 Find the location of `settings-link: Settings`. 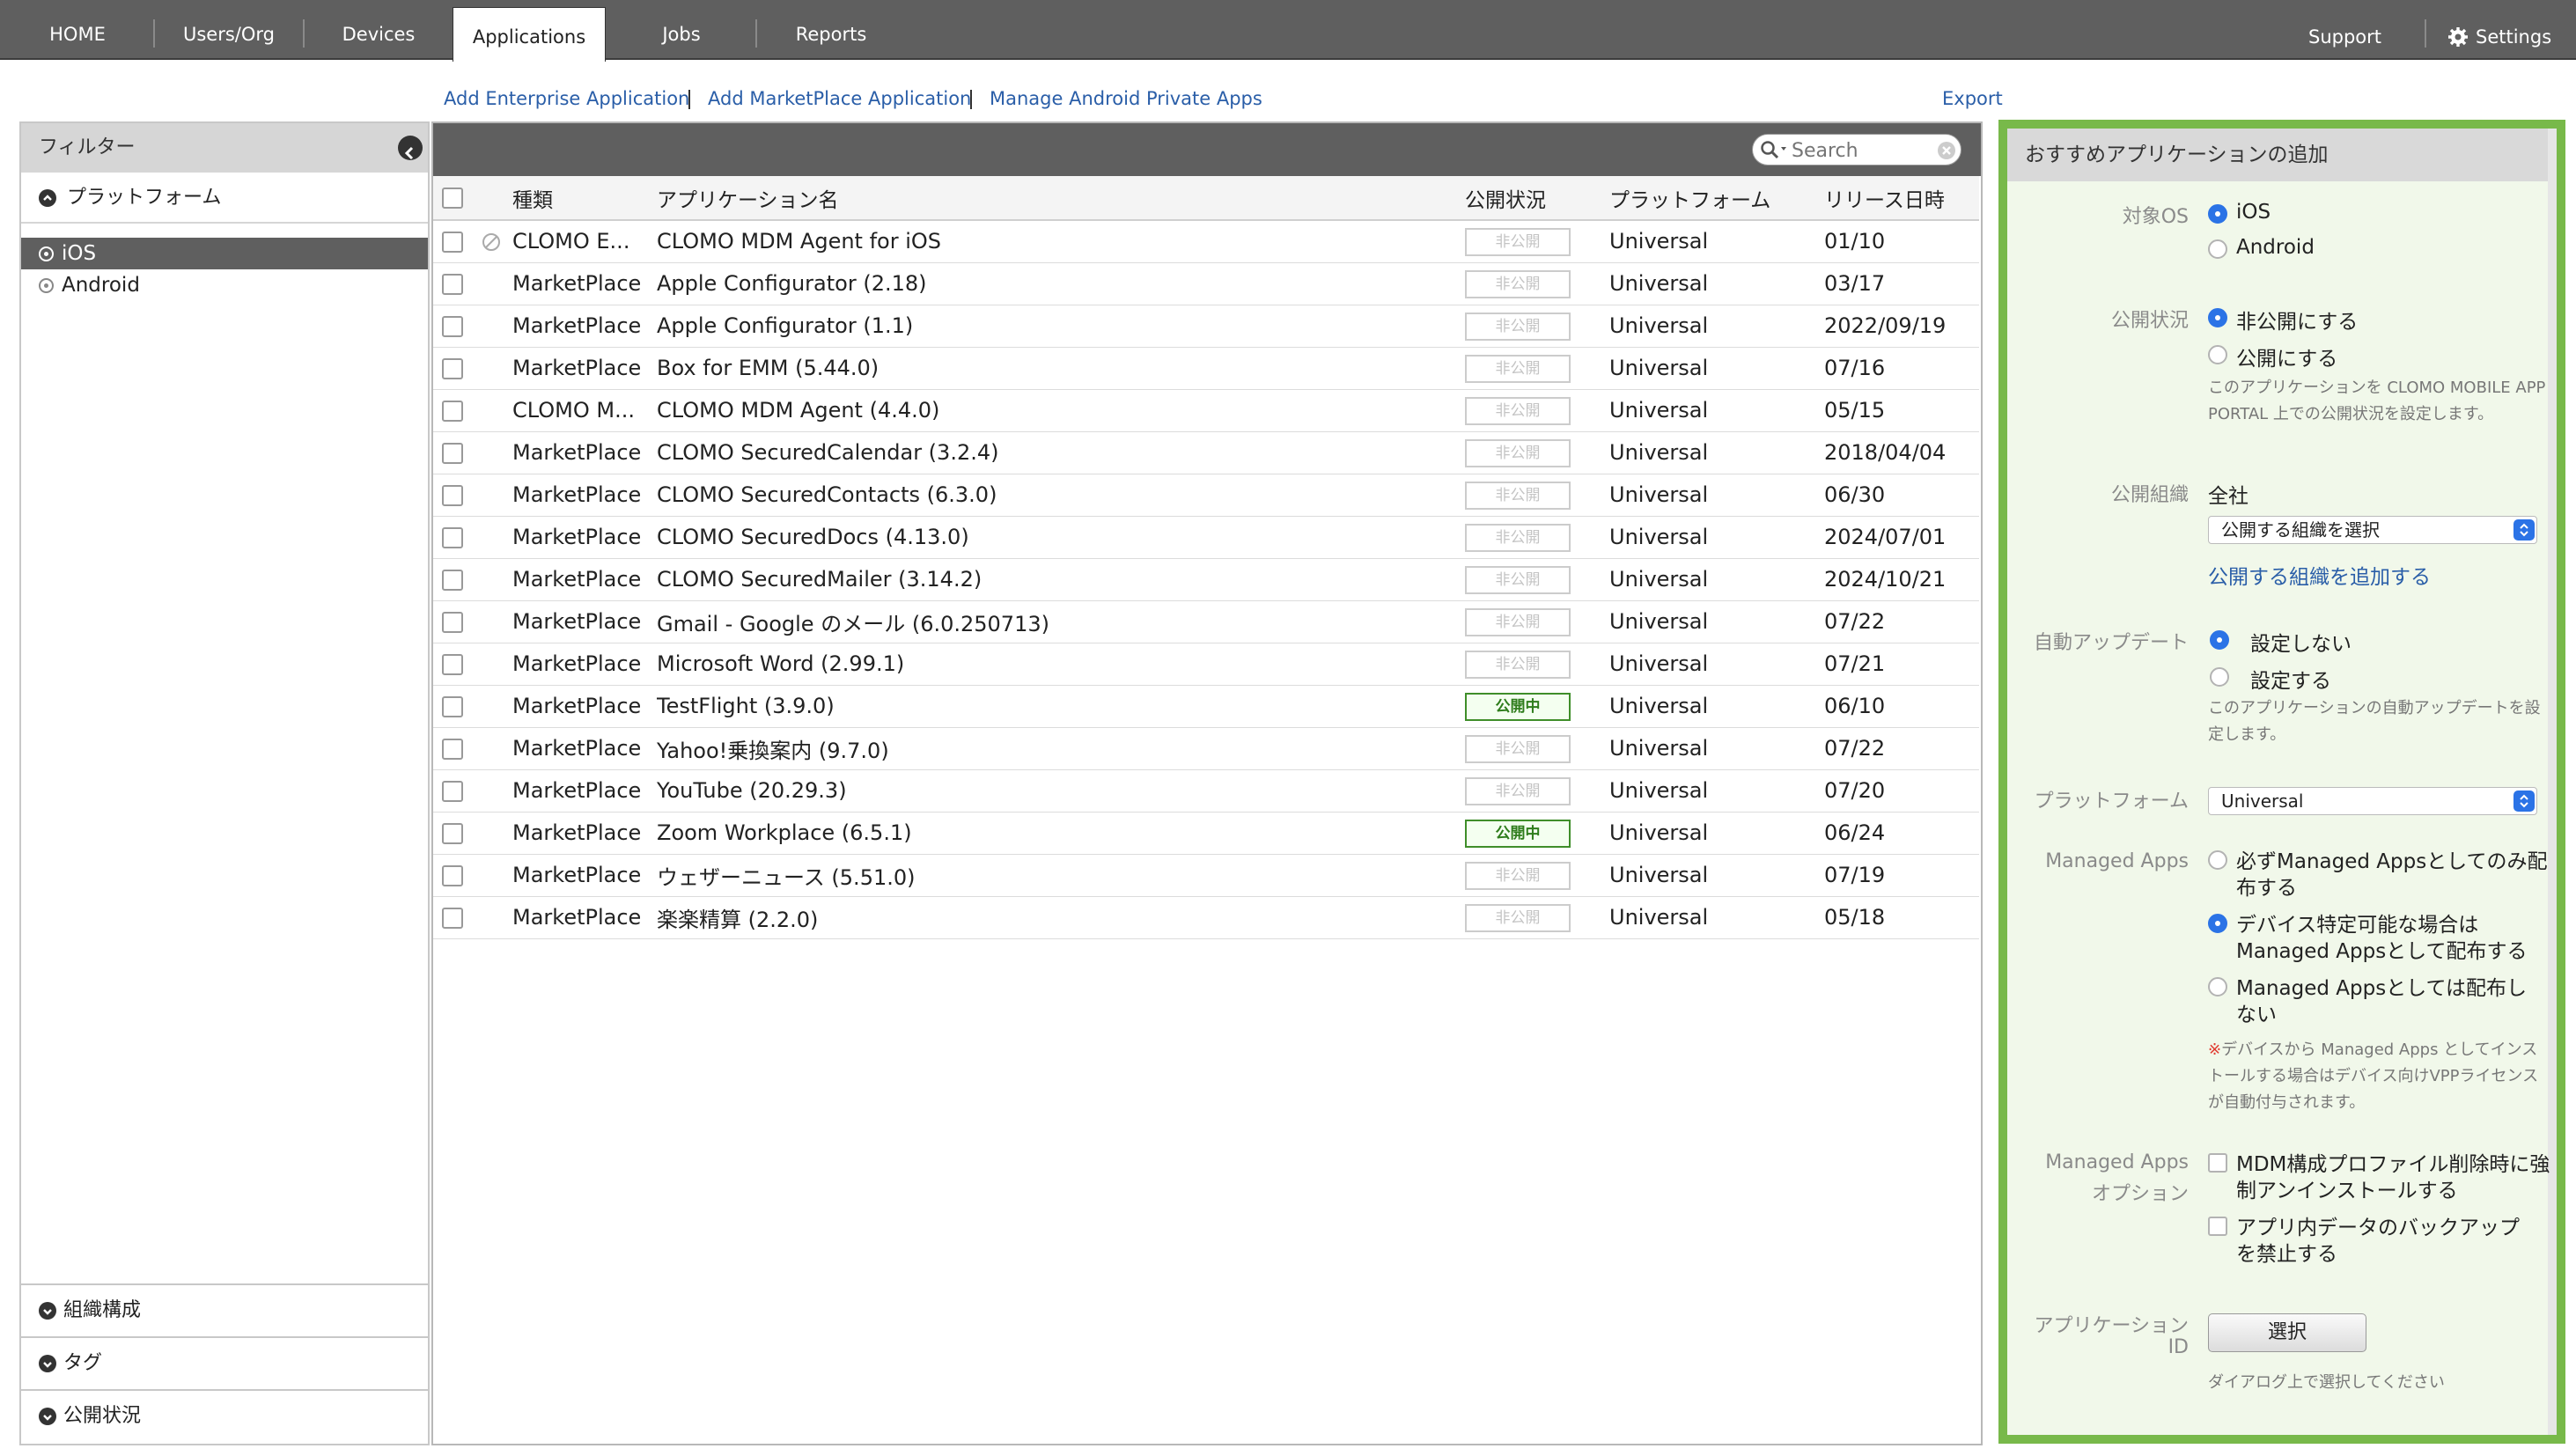

settings-link: Settings is located at coordinates (2499, 34).